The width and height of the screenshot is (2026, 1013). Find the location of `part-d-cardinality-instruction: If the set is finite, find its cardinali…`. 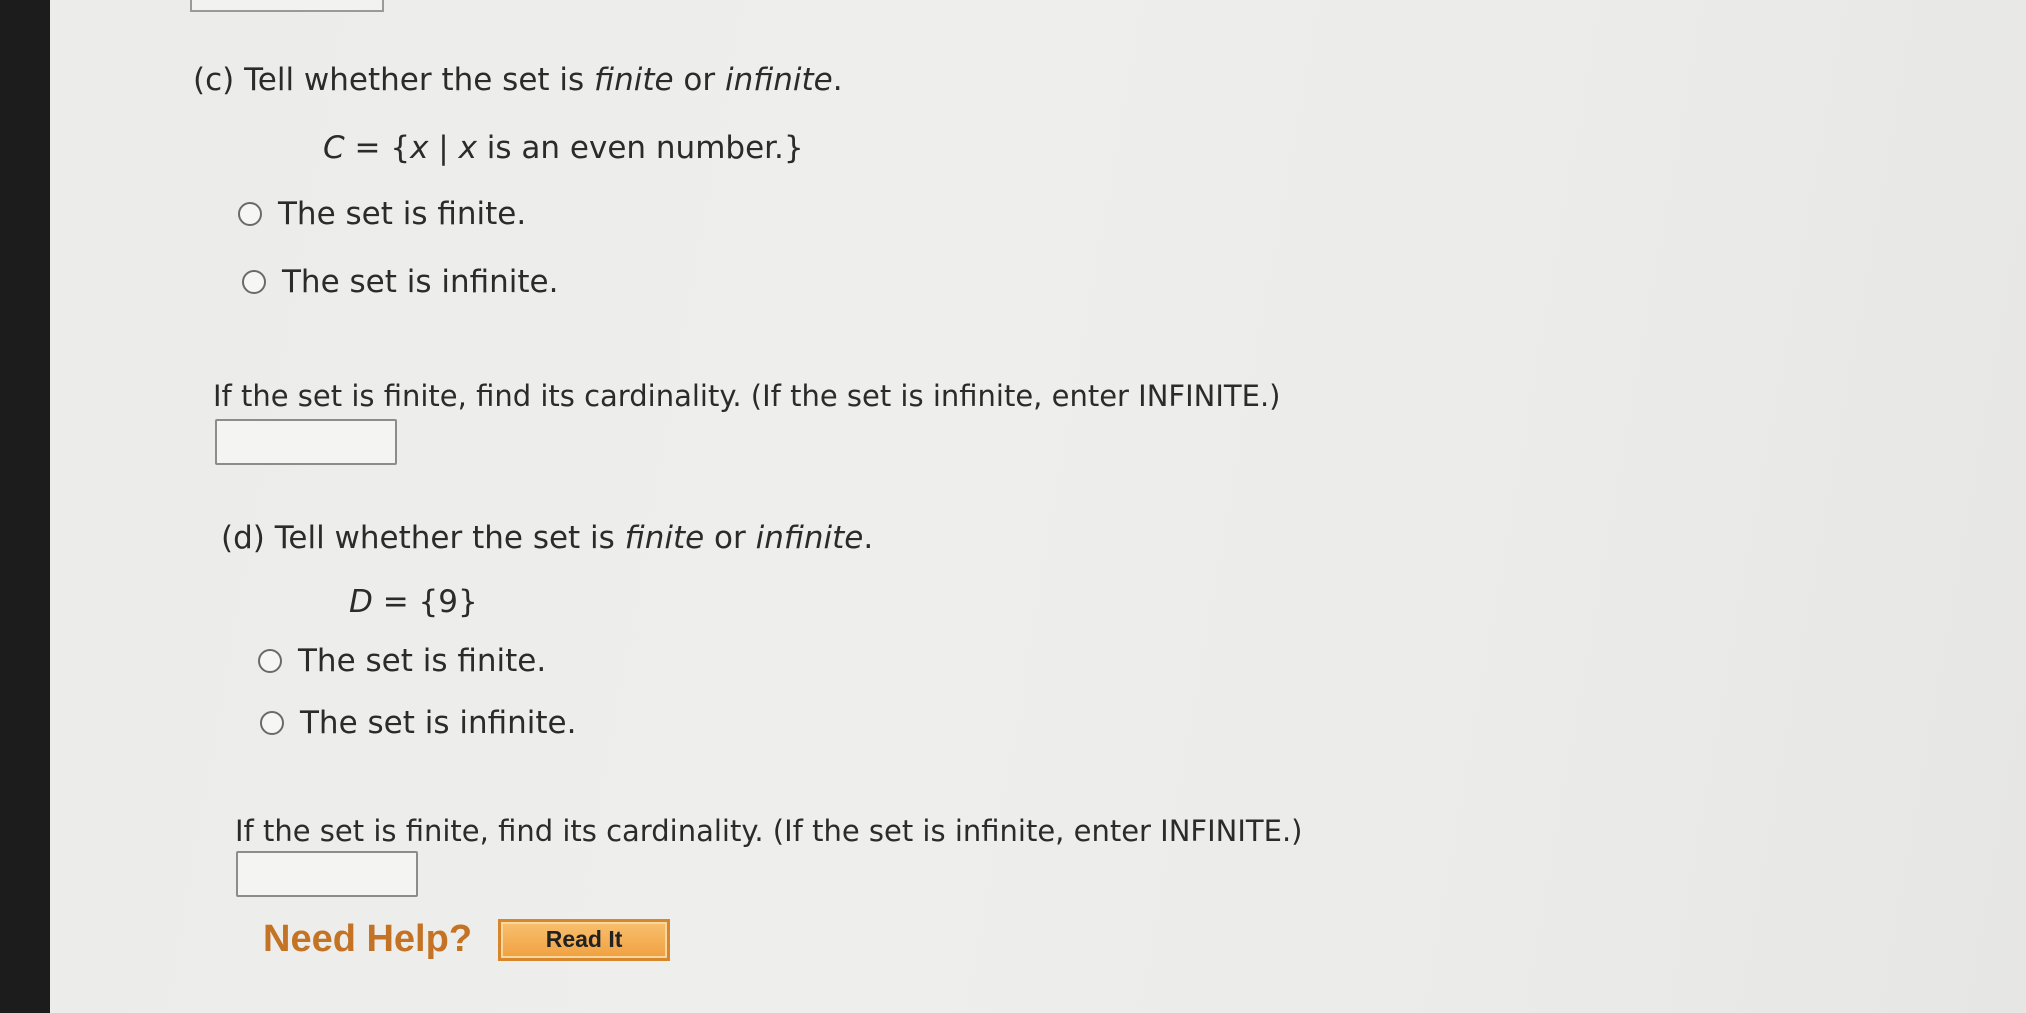

part-d-cardinality-instruction: If the set is finite, find its cardinali… is located at coordinates (769, 831).